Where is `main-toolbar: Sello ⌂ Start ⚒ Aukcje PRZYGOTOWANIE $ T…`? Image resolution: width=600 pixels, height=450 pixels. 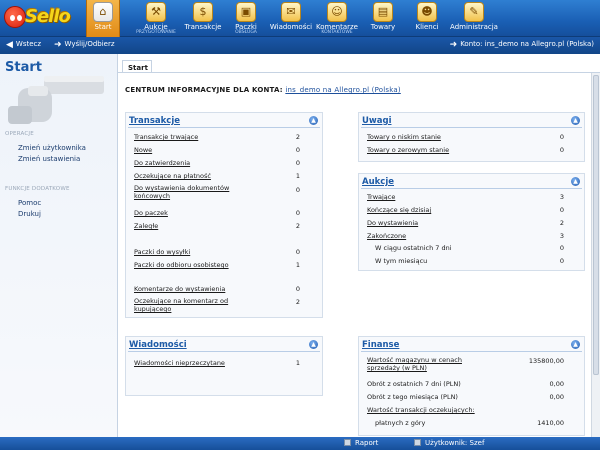 main-toolbar: Sello ⌂ Start ⚒ Aukcje PRZYGOTOWANIE $ T… is located at coordinates (300, 18).